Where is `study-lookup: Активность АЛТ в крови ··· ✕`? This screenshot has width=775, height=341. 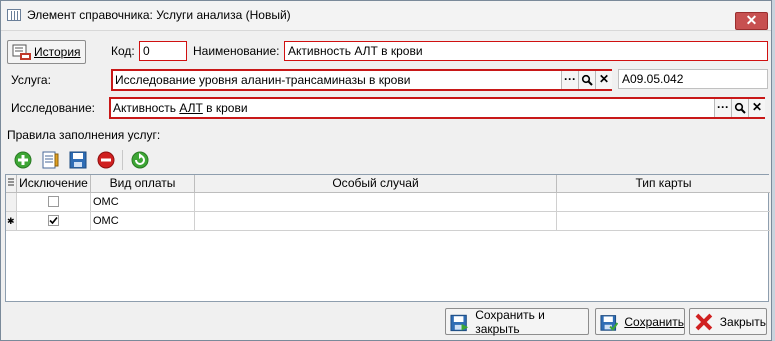
study-lookup: Активность АЛТ в крови ··· ✕ is located at coordinates (437, 108).